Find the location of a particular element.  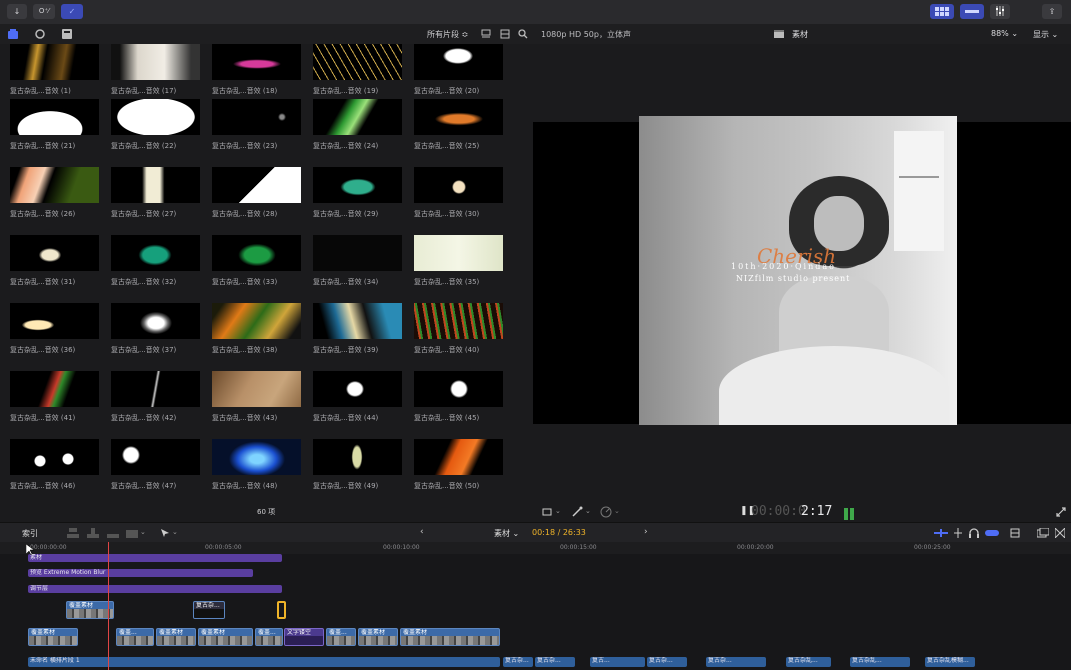

clip-thumbnail: 复古杂乱...音效 (39) is located at coordinates (357, 329).